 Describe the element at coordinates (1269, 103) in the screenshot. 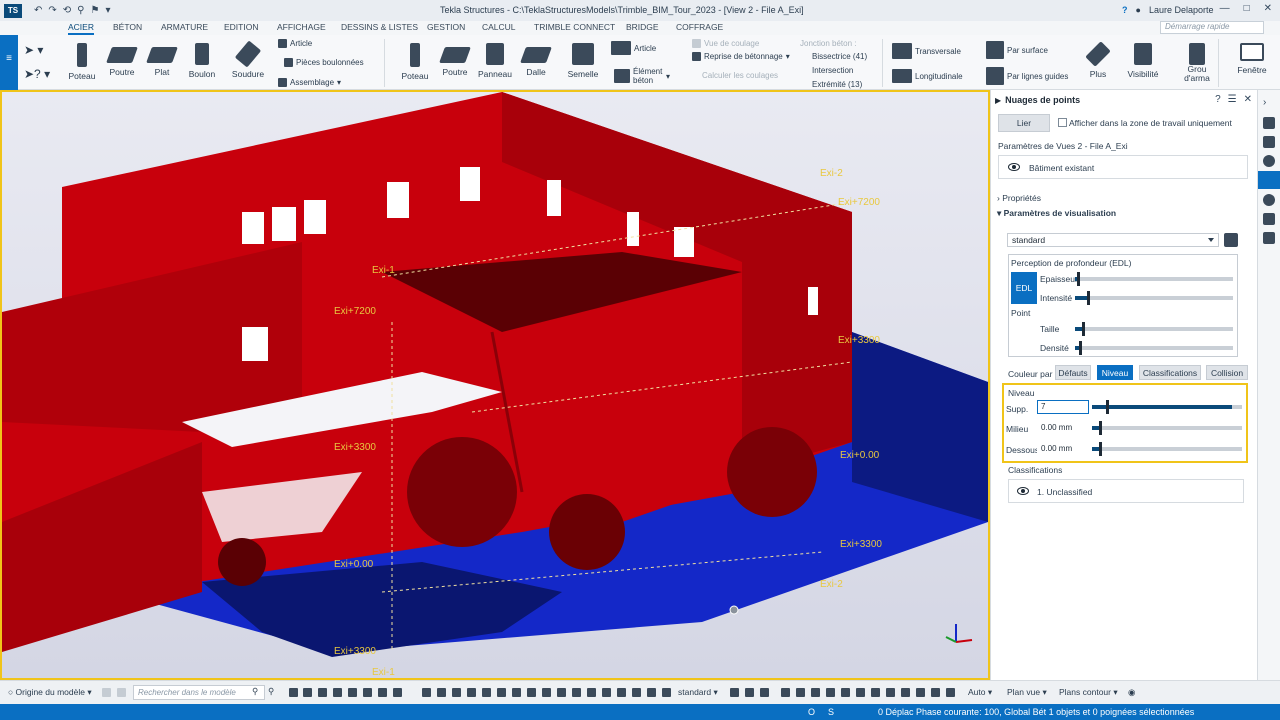

I see `expand-arrow-icon: ›` at that location.